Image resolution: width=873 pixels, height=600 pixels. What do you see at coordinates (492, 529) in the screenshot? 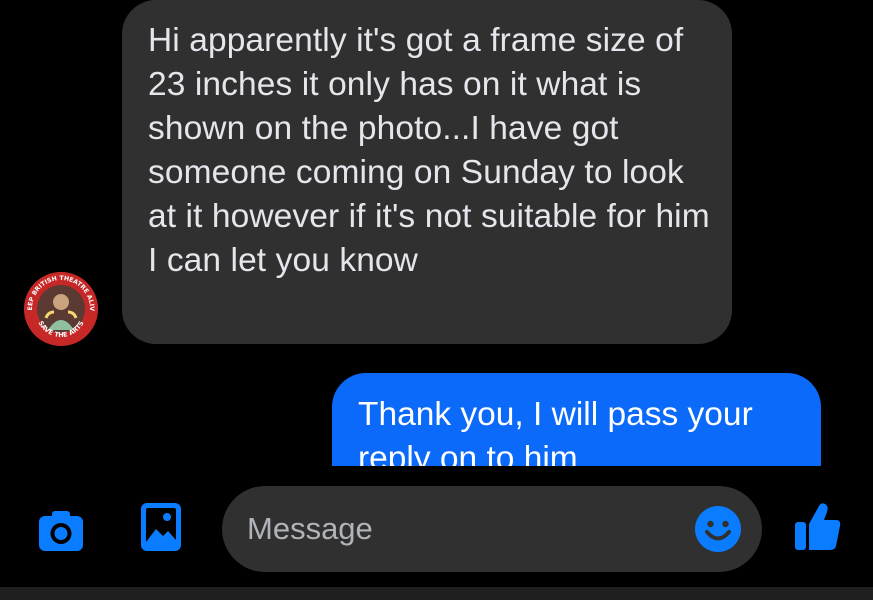
I see `message-input: Message` at bounding box center [492, 529].